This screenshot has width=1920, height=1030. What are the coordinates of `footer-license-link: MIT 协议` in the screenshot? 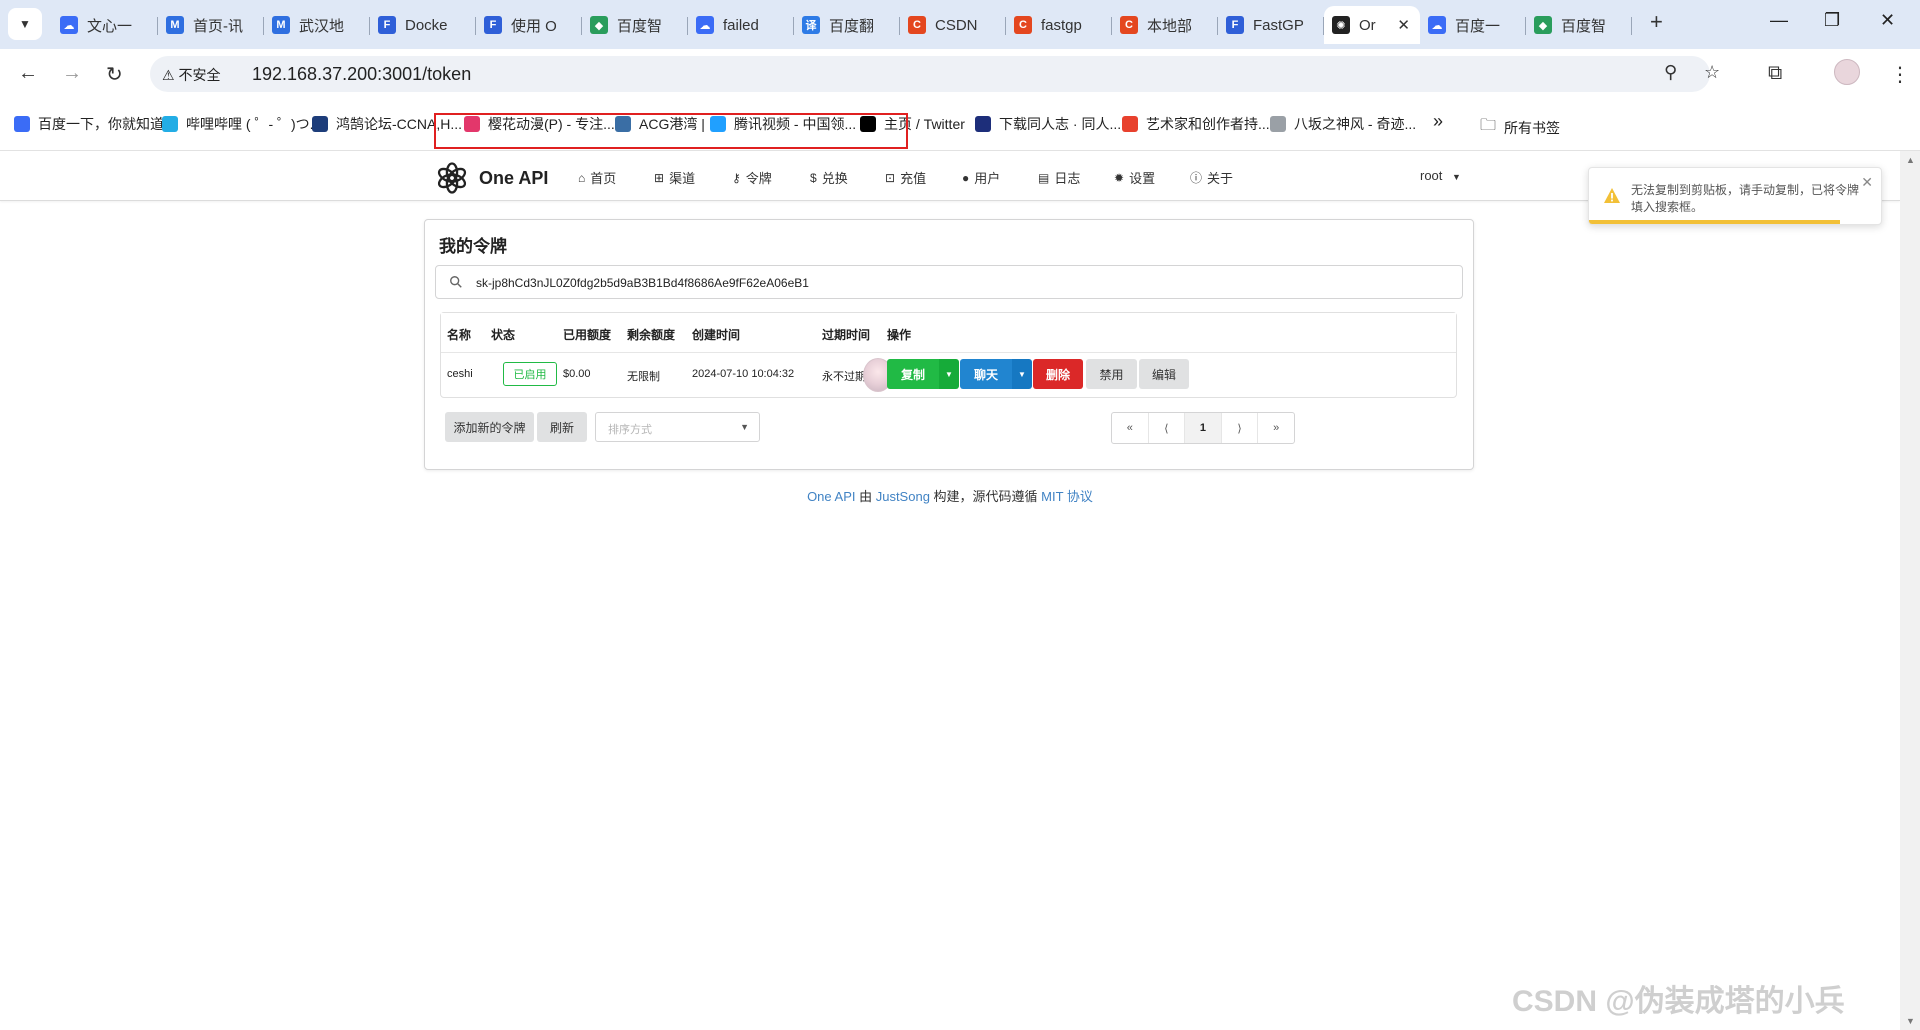 It's located at (1067, 496).